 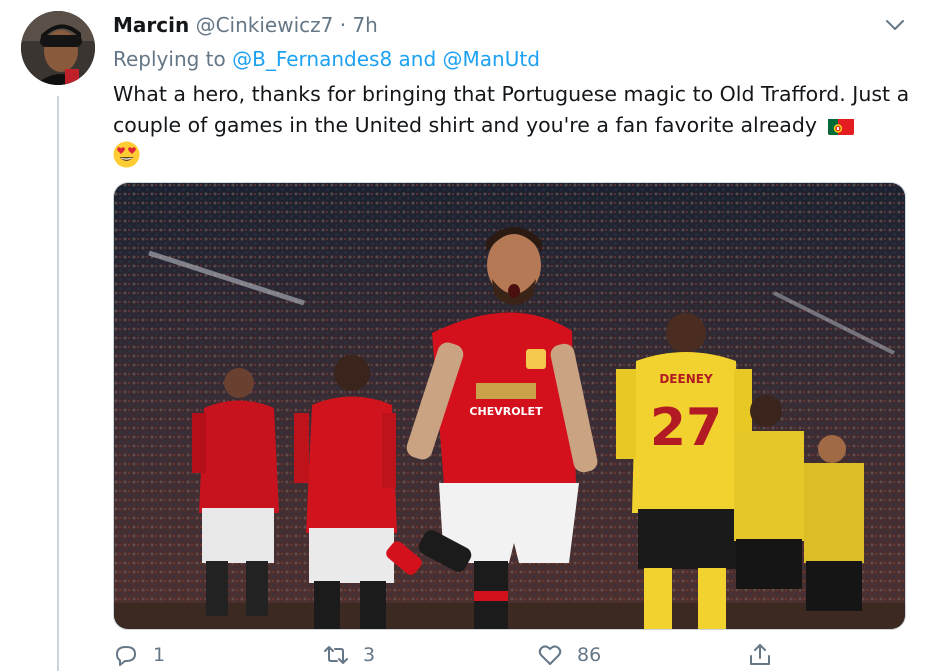 I want to click on tweet-actions: 1 3 86, so click(x=463, y=657).